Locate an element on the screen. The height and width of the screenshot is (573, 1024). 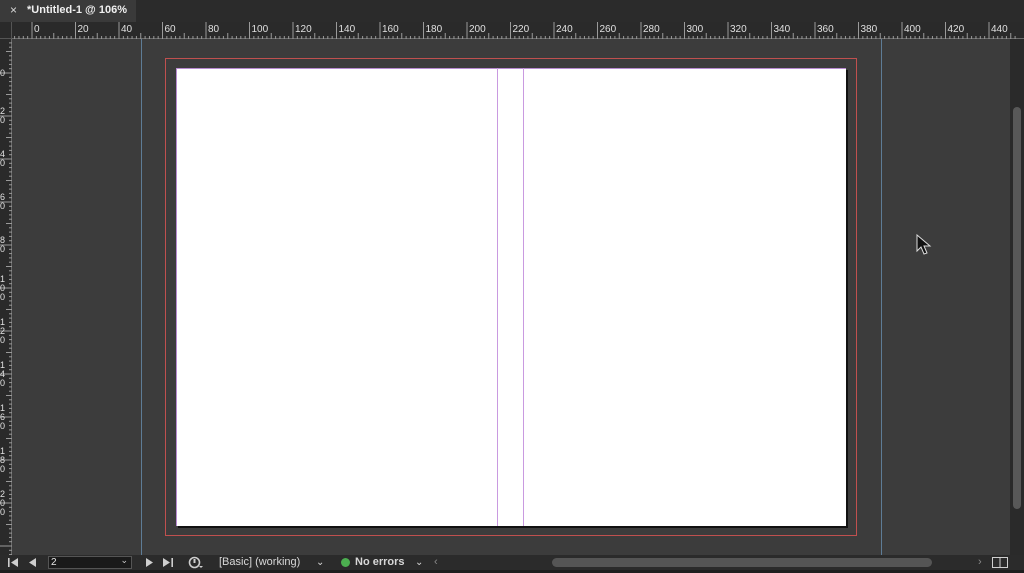
horizontal-ruler-label: 400 is located at coordinates (912, 29).